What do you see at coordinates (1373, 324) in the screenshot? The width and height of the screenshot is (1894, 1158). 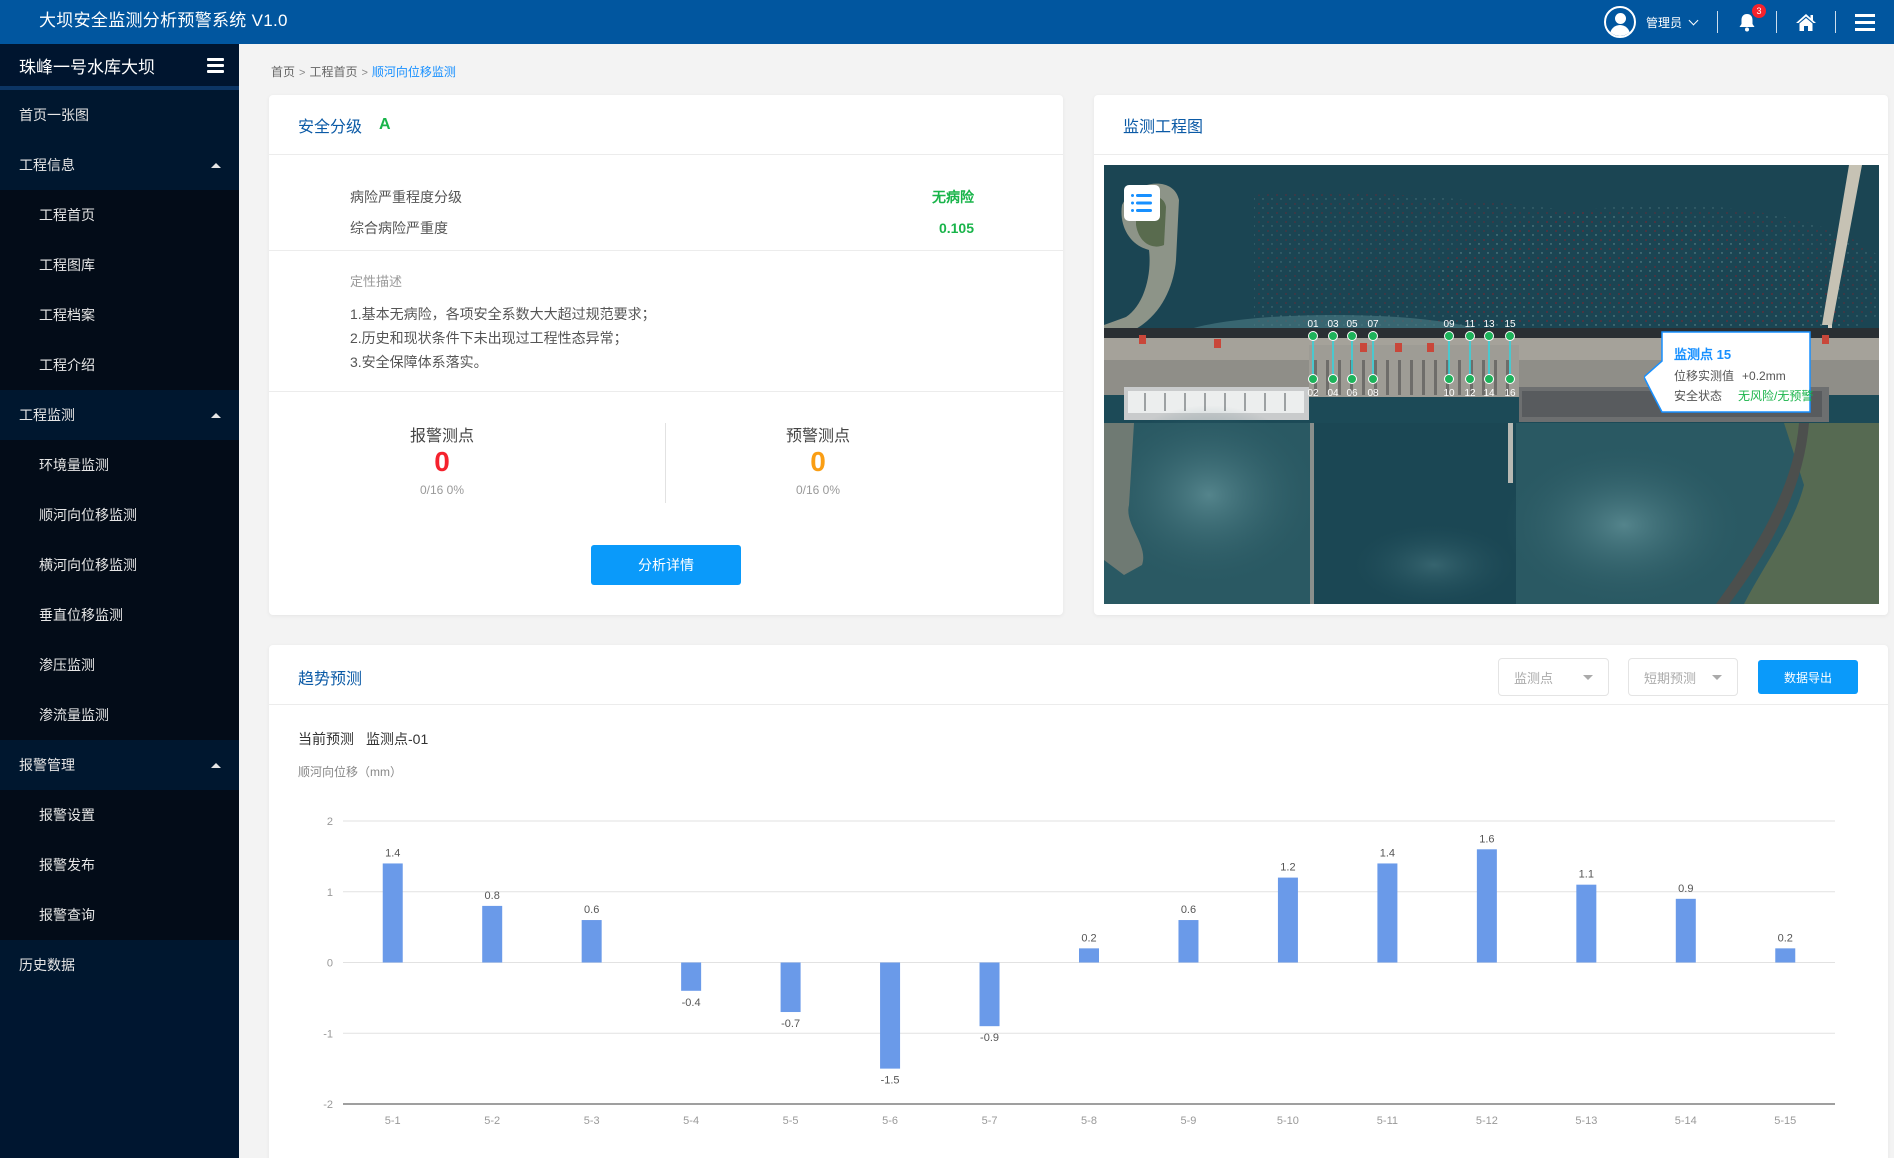 I see `point-label: 07` at bounding box center [1373, 324].